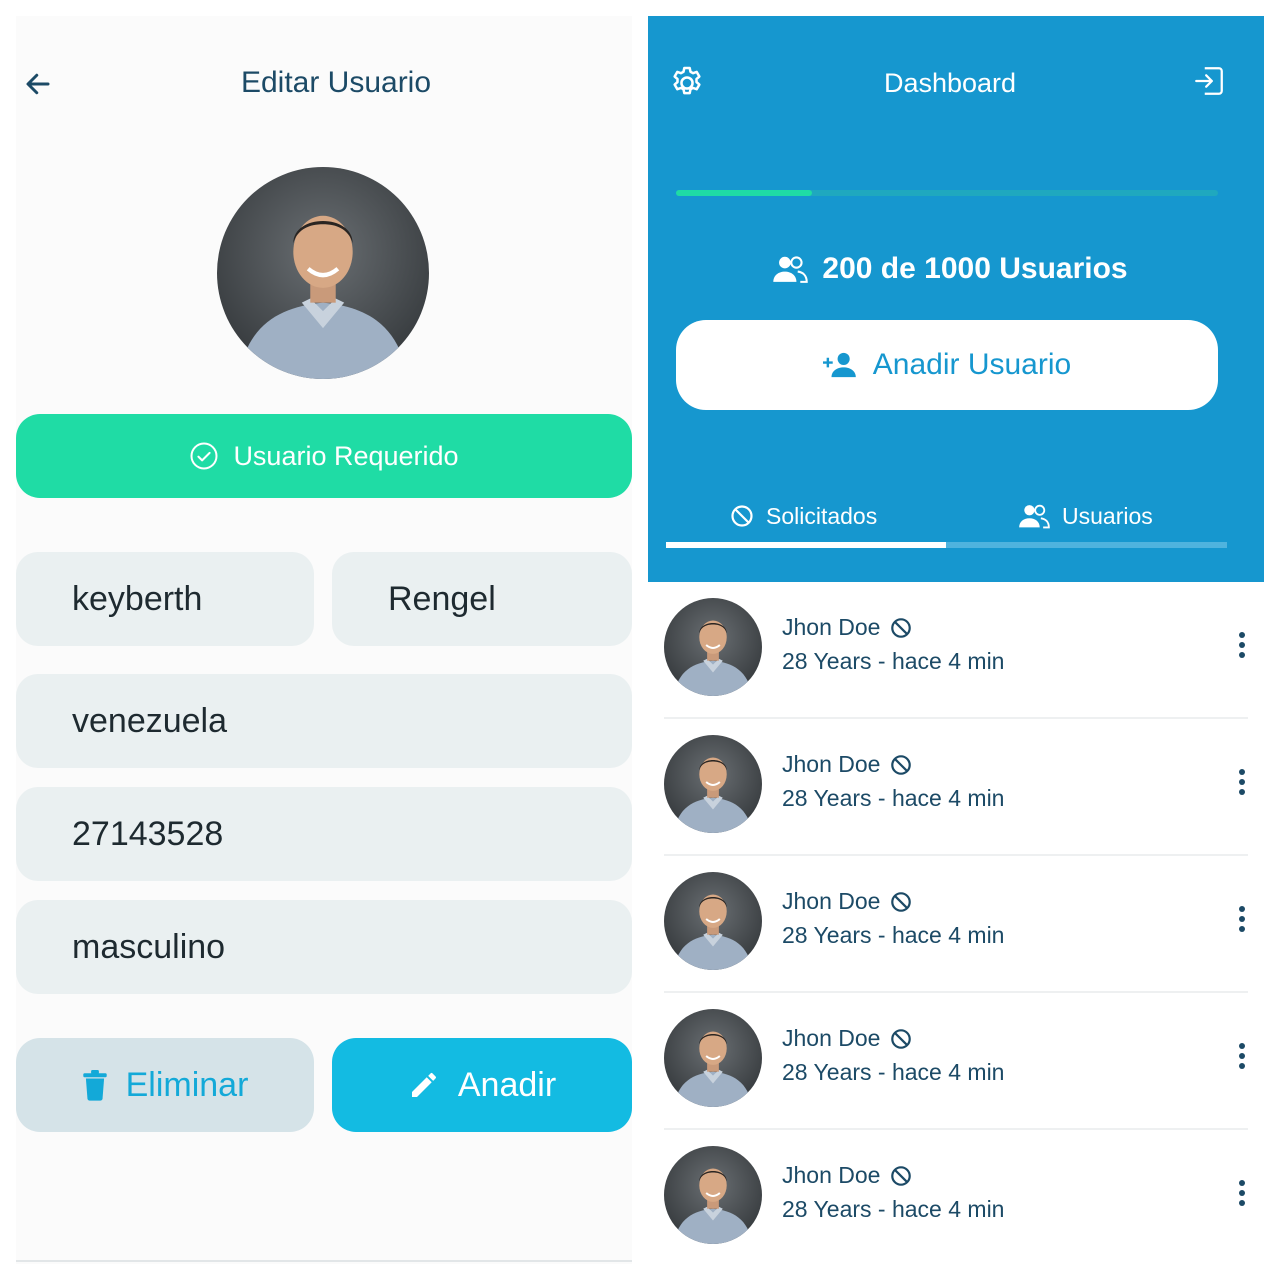 Image resolution: width=1280 pixels, height=1280 pixels. I want to click on user-required-button: Usuario Requerido, so click(324, 456).